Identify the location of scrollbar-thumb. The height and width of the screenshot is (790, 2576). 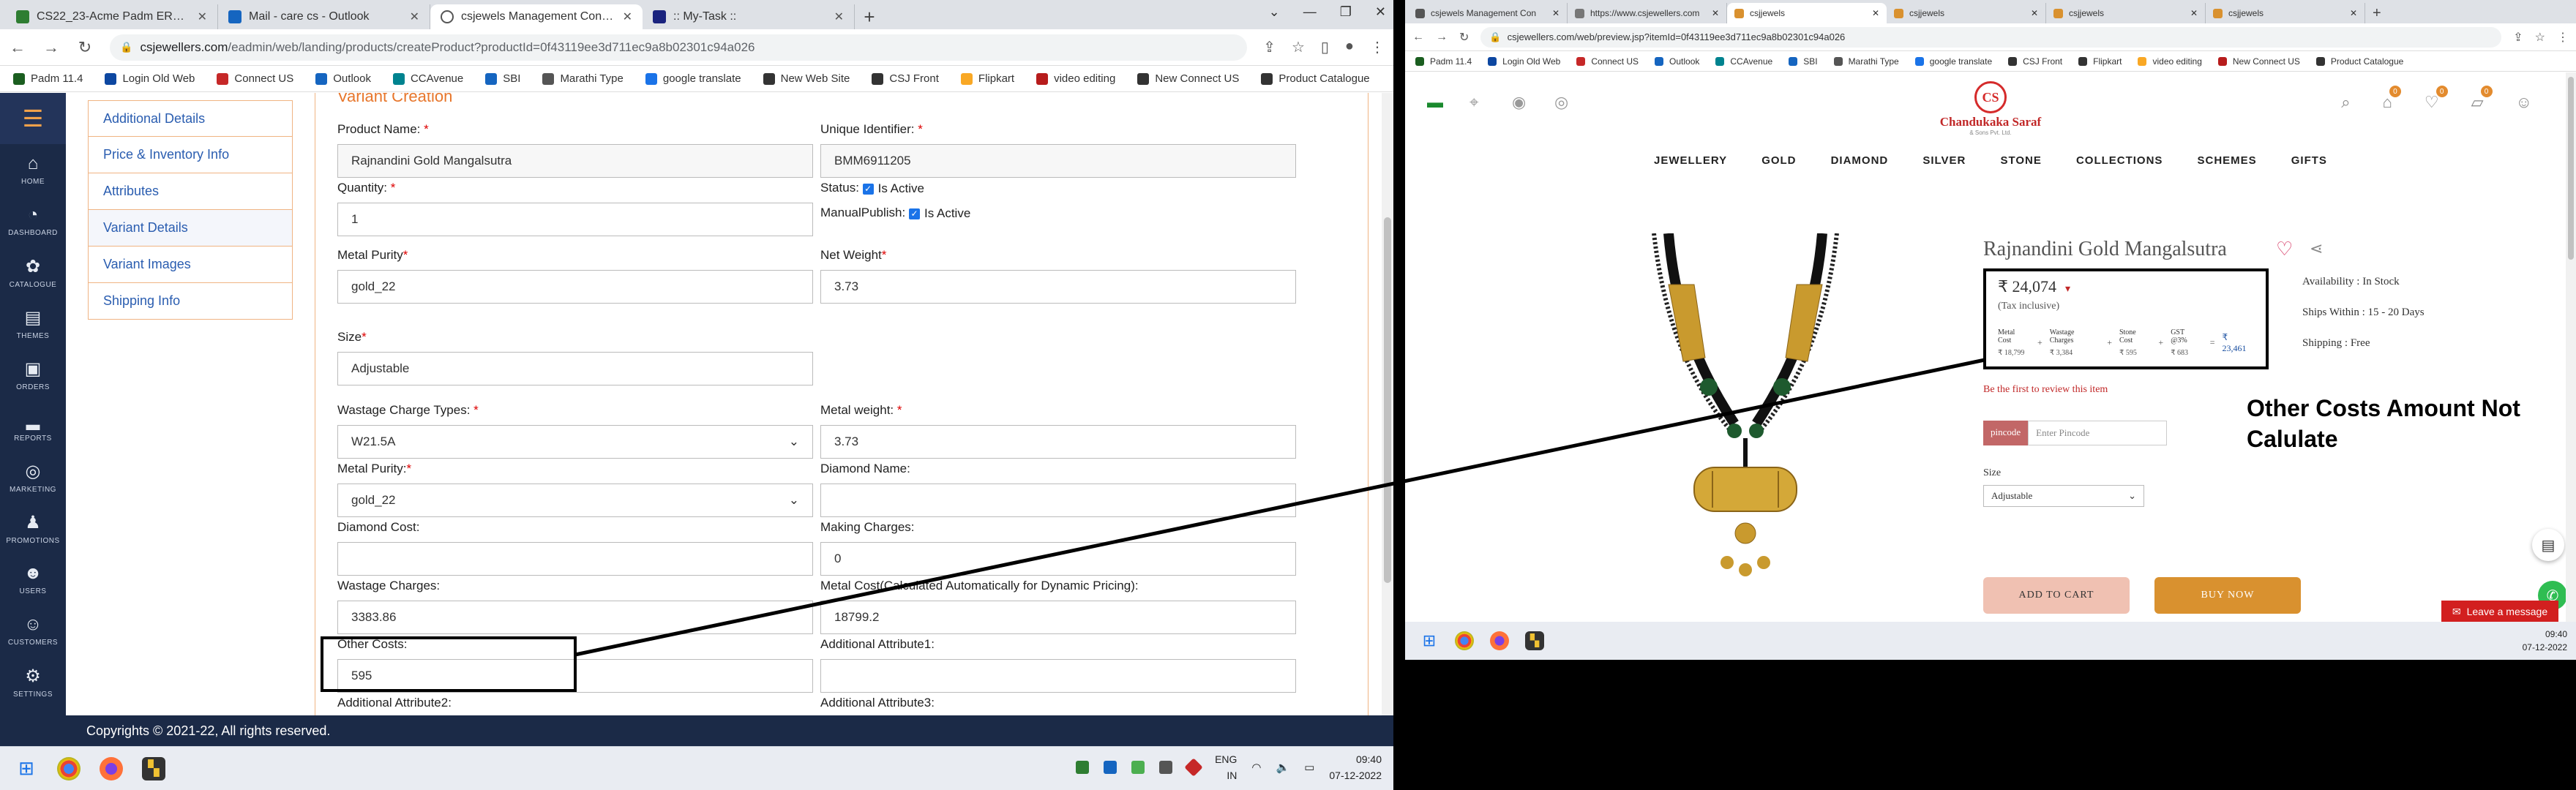
(1387, 400).